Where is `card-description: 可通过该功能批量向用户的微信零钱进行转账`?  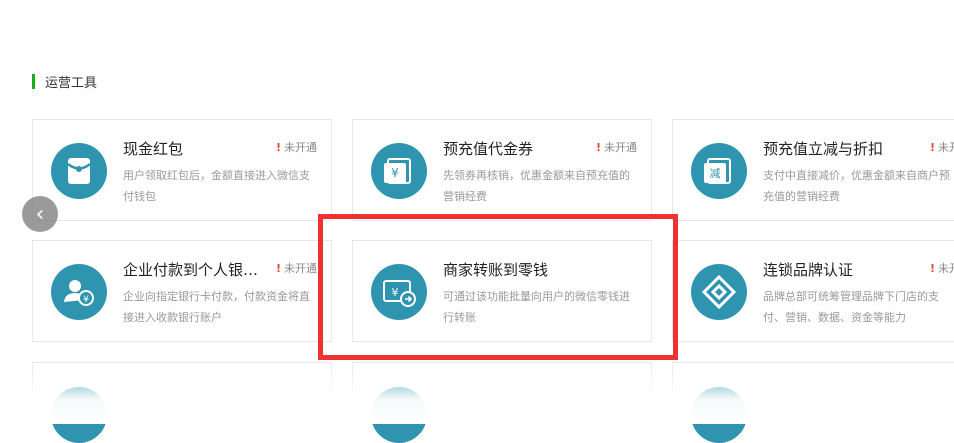
card-description: 可通过该功能批量向用户的微信零钱进行转账 is located at coordinates (536, 307).